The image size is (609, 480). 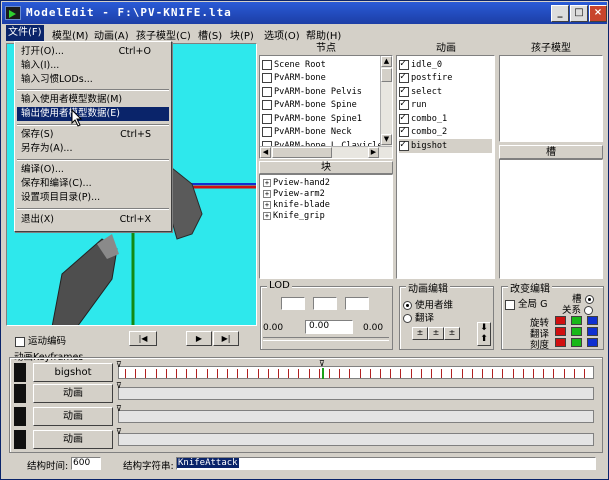 What do you see at coordinates (326, 65) in the screenshot?
I see `node-item: Scene Root` at bounding box center [326, 65].